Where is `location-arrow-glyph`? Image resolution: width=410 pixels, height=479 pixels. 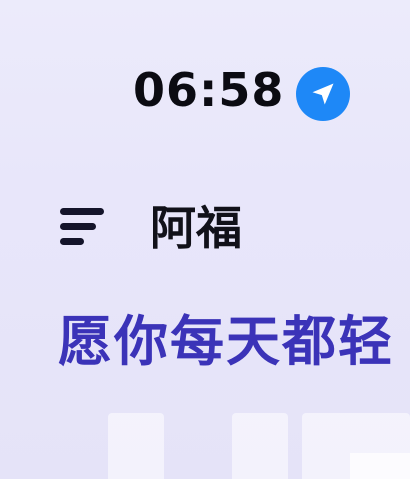 location-arrow-glyph is located at coordinates (323, 94).